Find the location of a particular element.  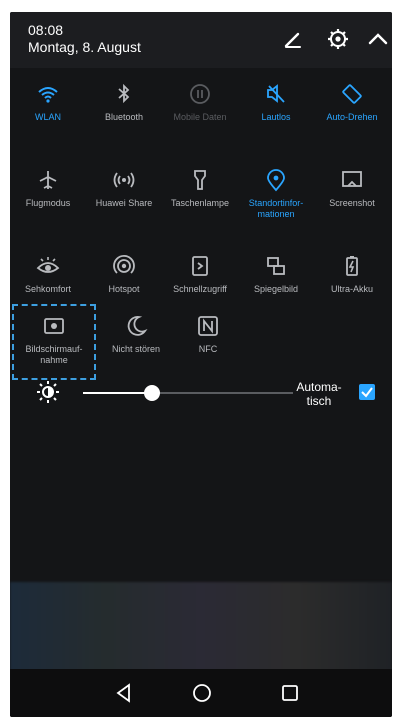

mirror-icon is located at coordinates (276, 266).